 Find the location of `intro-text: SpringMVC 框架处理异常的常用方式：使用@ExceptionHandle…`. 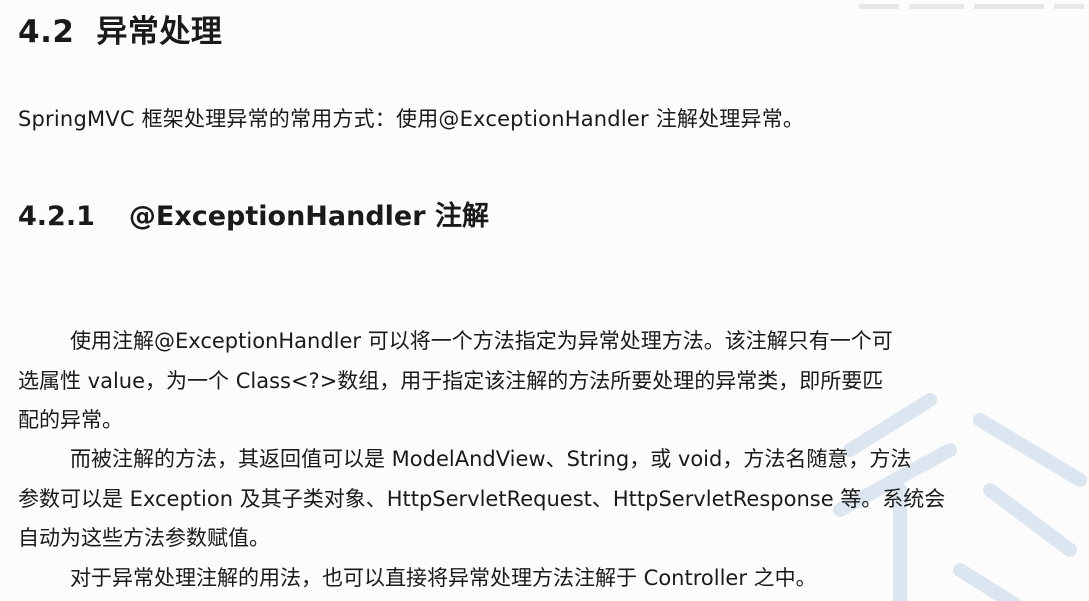

intro-text: SpringMVC 框架处理异常的常用方式：使用@ExceptionHandle… is located at coordinates (411, 119).